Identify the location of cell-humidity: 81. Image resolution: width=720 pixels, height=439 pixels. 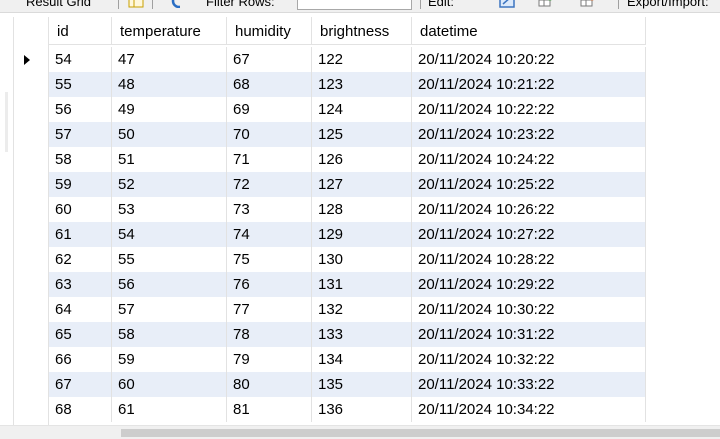
(269, 409).